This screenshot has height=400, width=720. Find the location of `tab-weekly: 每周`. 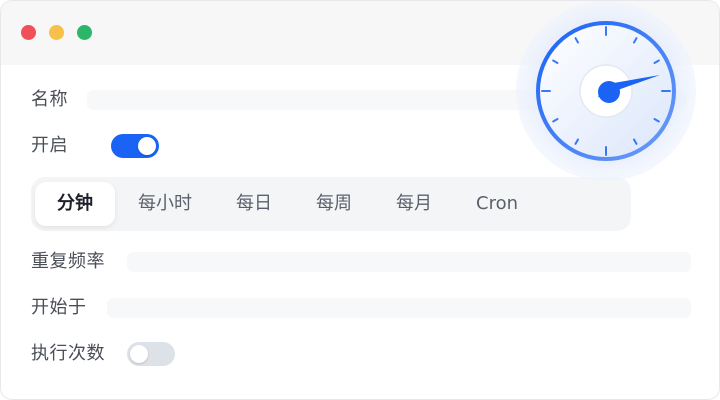

tab-weekly: 每周 is located at coordinates (334, 204).